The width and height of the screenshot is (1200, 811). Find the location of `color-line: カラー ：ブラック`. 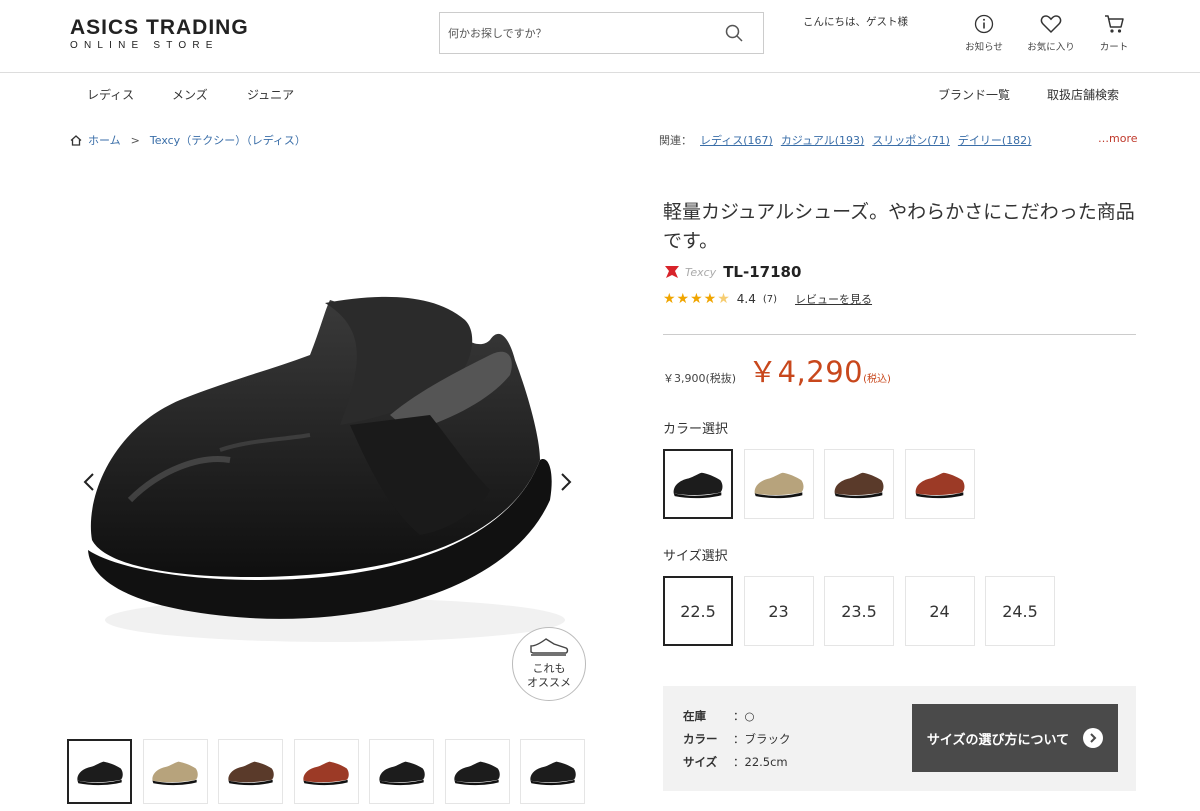

color-line: カラー ：ブラック is located at coordinates (737, 739).